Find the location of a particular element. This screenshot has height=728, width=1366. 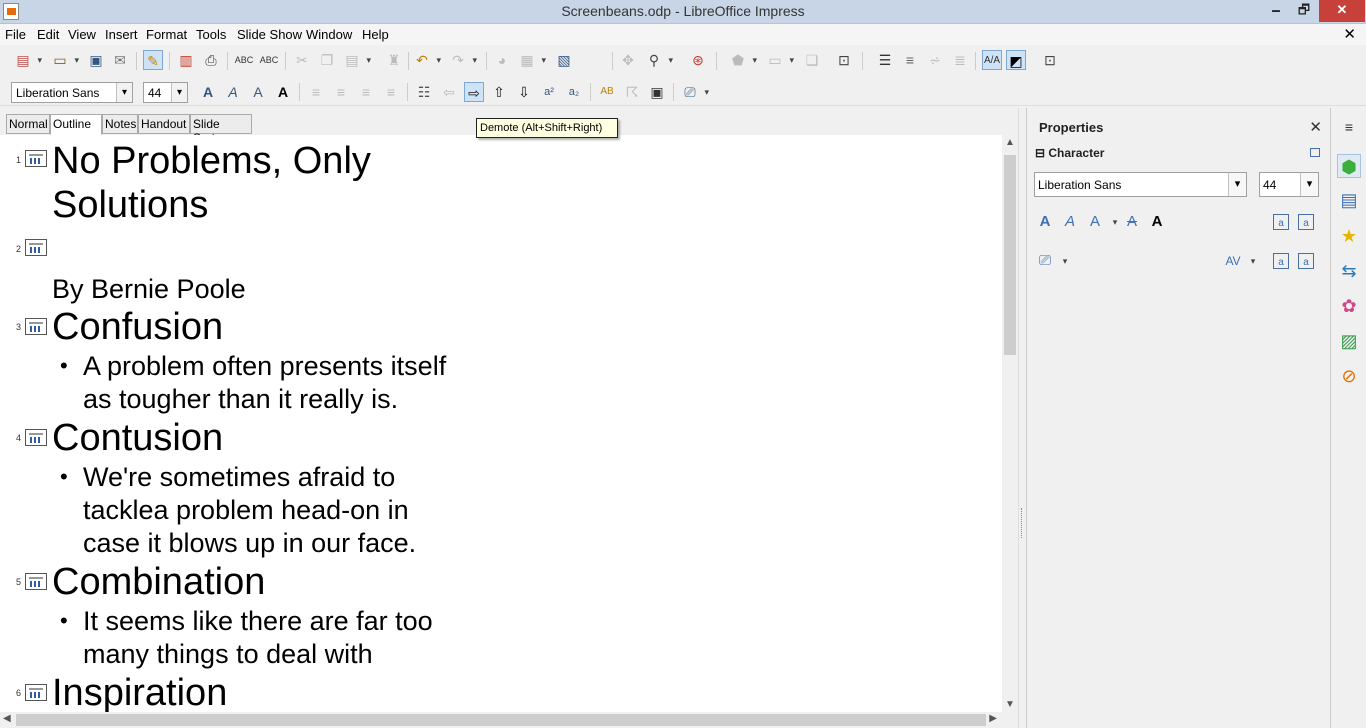

bullets-list-icon: ☰ is located at coordinates (885, 60).